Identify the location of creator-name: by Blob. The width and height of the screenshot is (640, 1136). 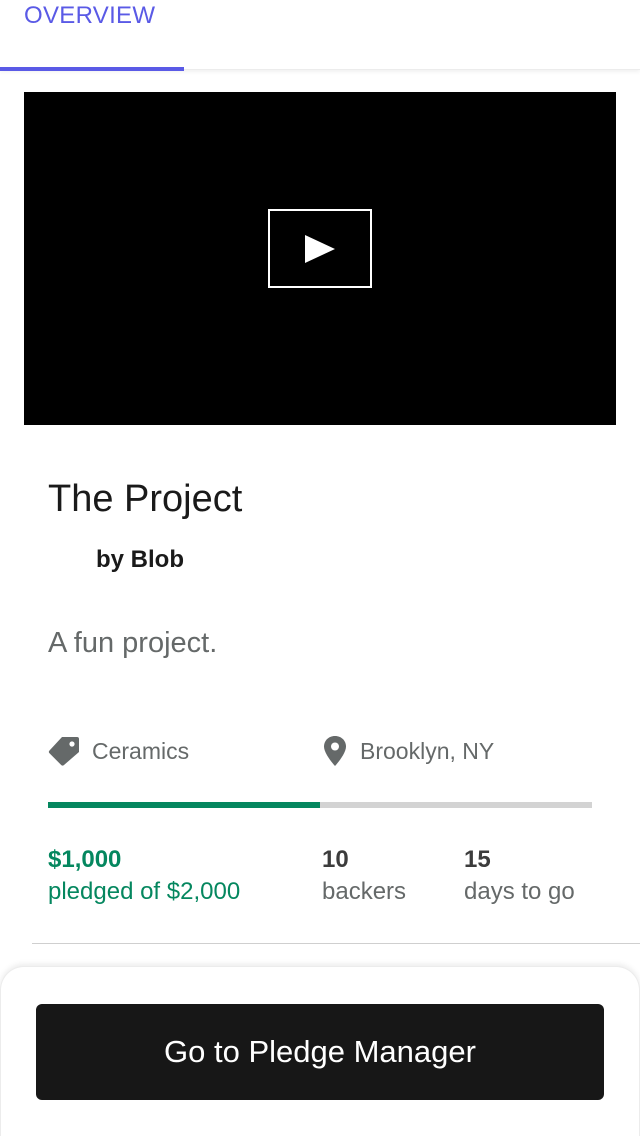
(140, 560).